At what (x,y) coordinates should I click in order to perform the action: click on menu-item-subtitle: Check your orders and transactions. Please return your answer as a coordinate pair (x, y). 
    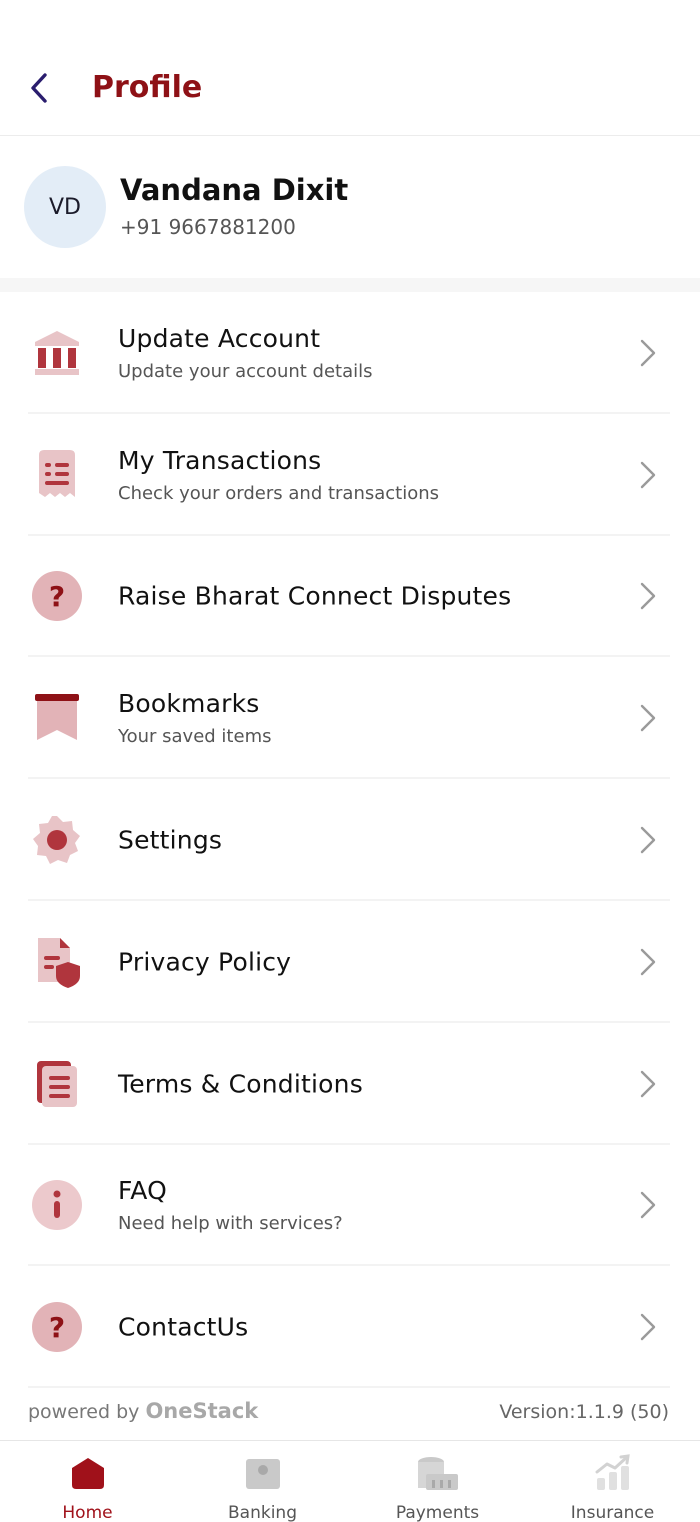
    Looking at the image, I should click on (279, 493).